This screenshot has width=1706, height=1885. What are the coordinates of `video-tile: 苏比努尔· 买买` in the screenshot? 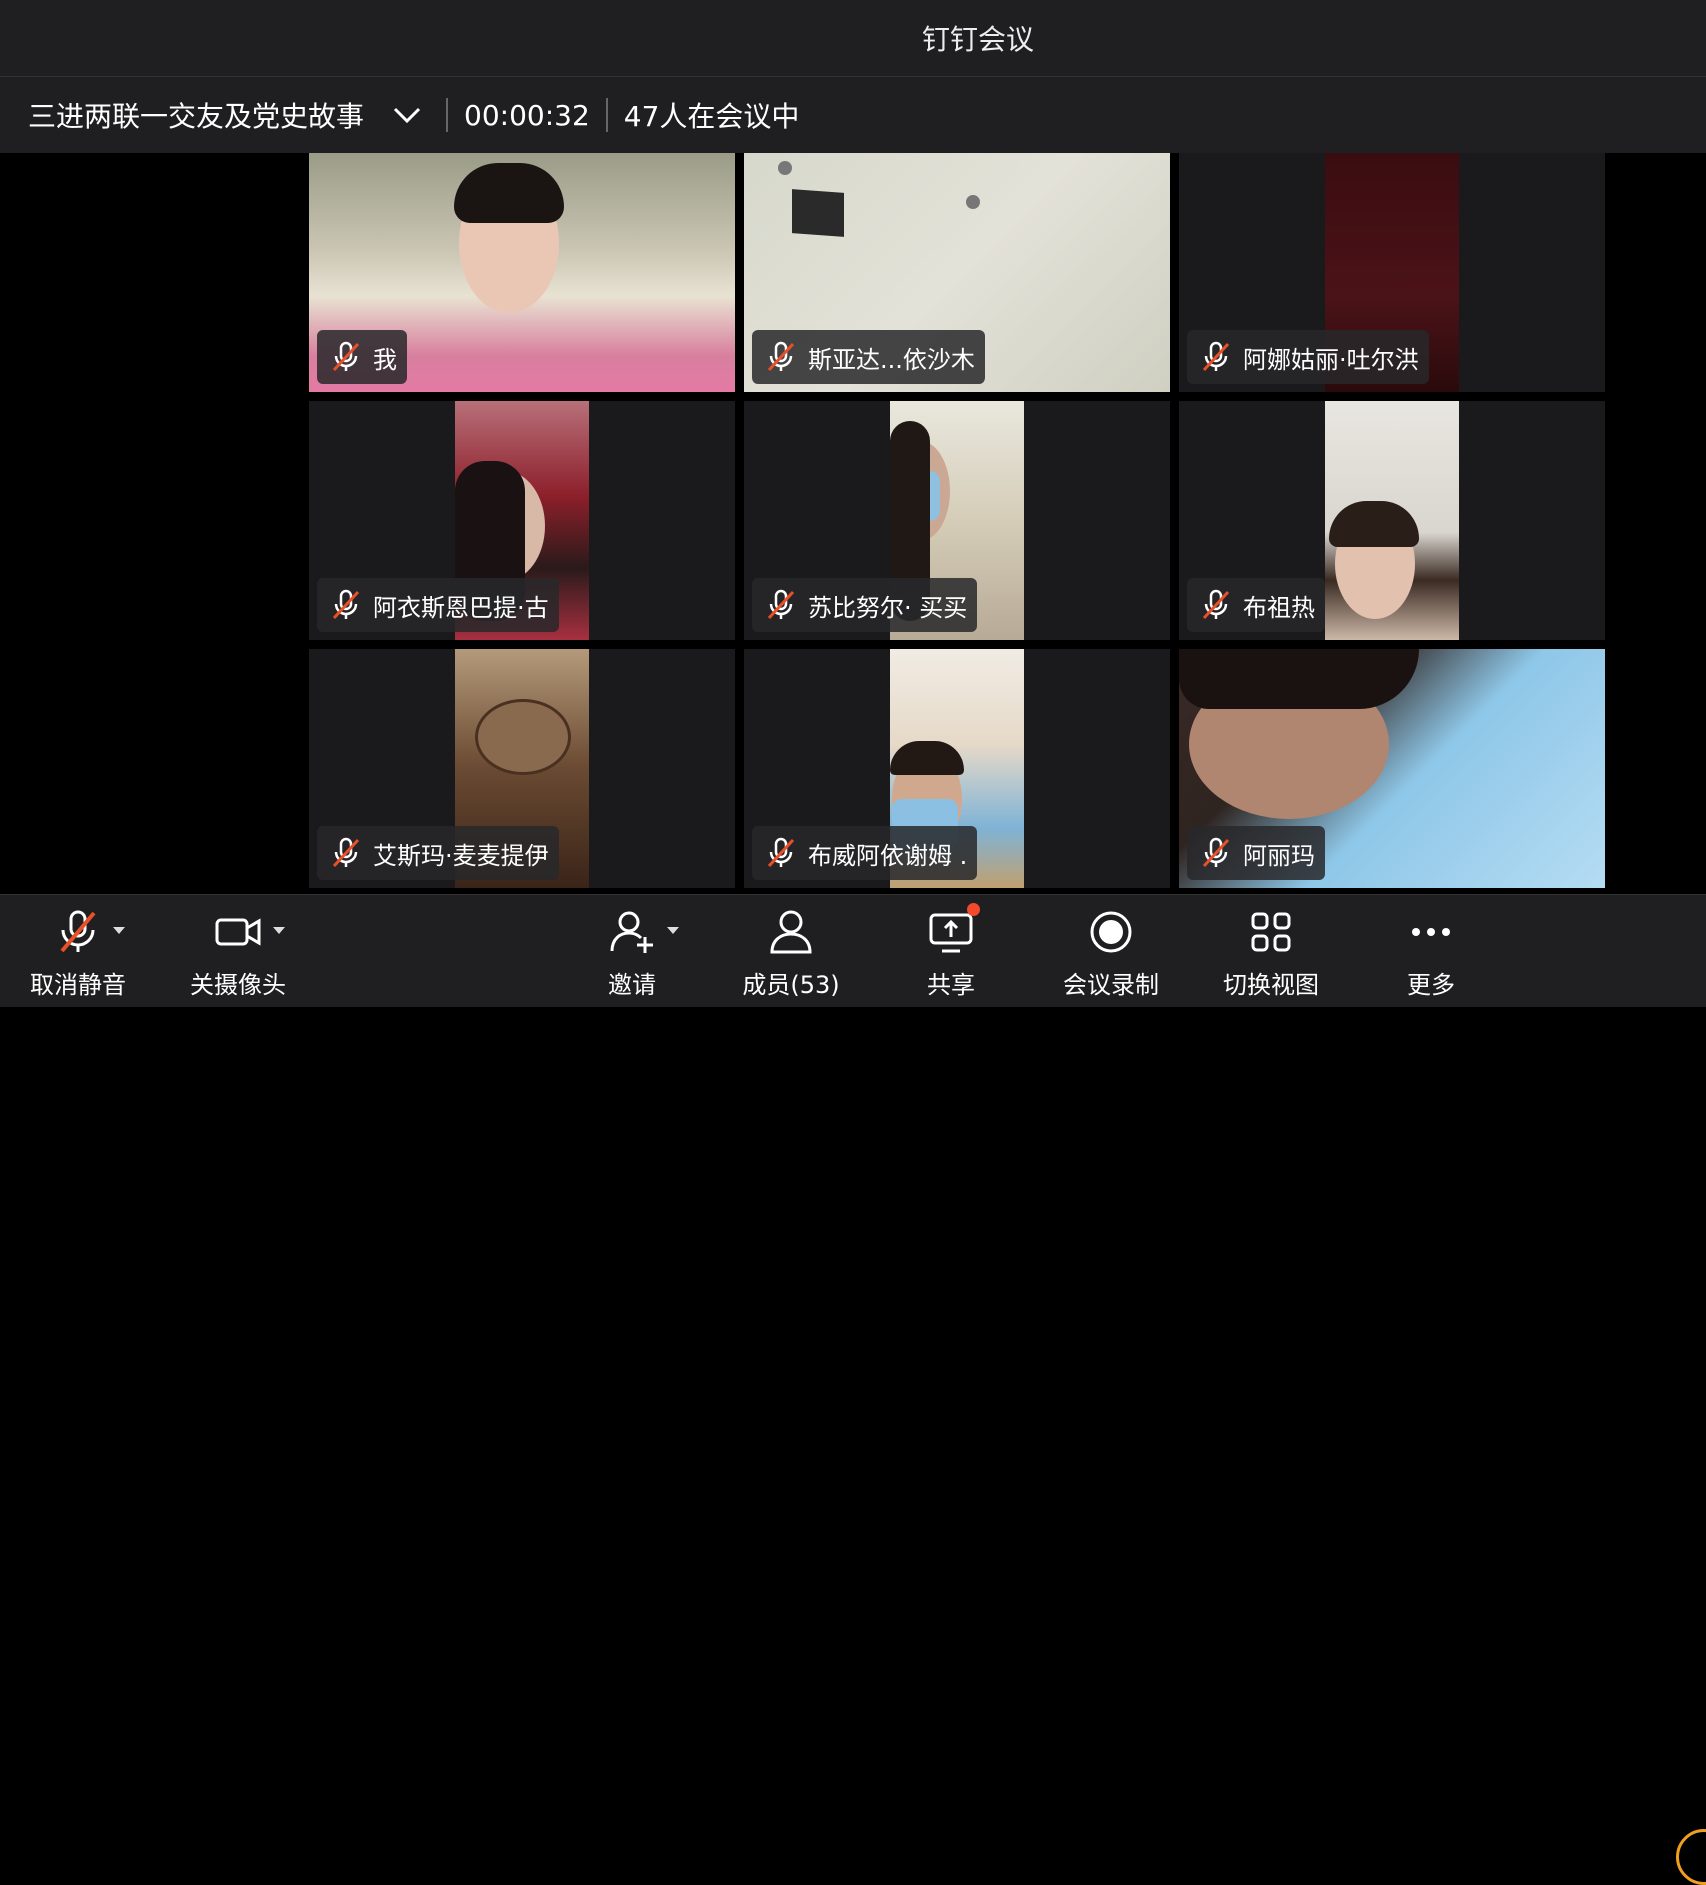 It's located at (957, 520).